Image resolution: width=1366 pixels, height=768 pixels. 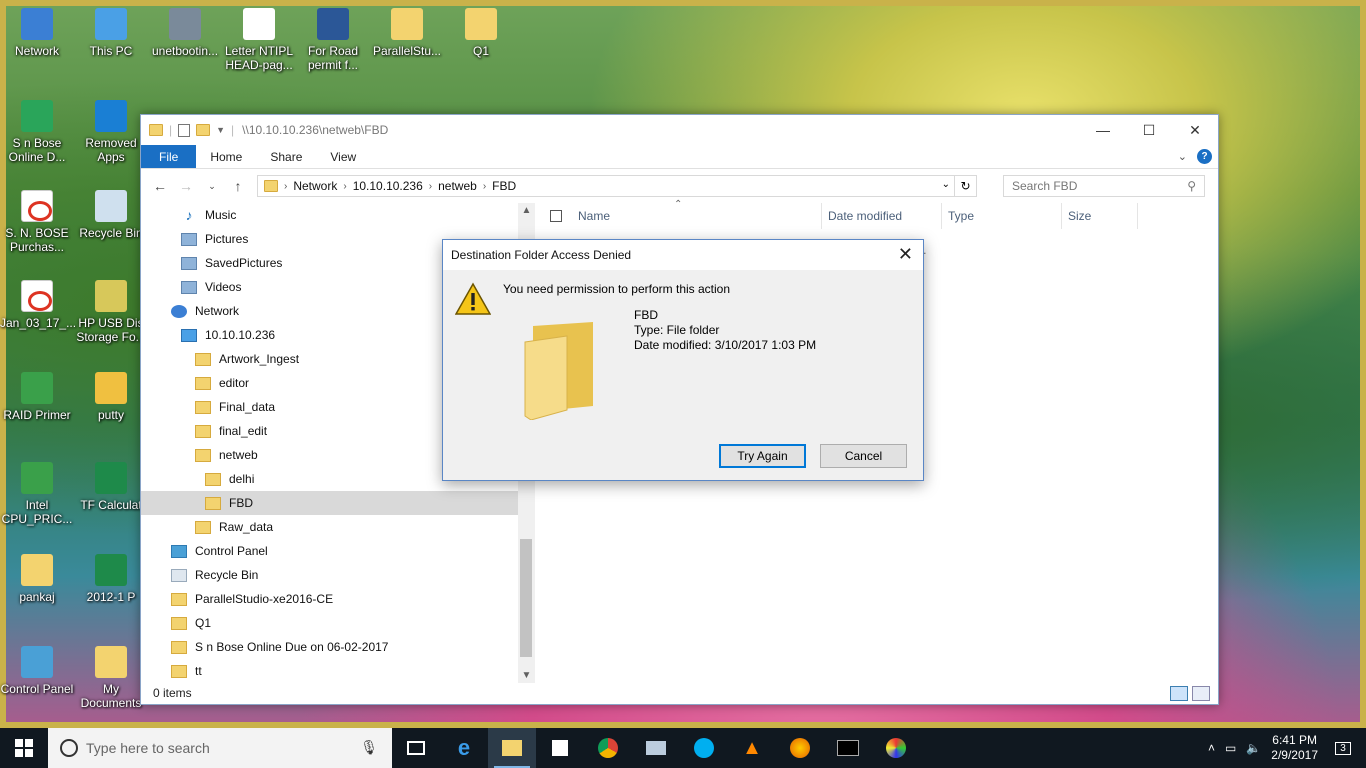 I want to click on help-icon: ?, so click(x=1204, y=156).